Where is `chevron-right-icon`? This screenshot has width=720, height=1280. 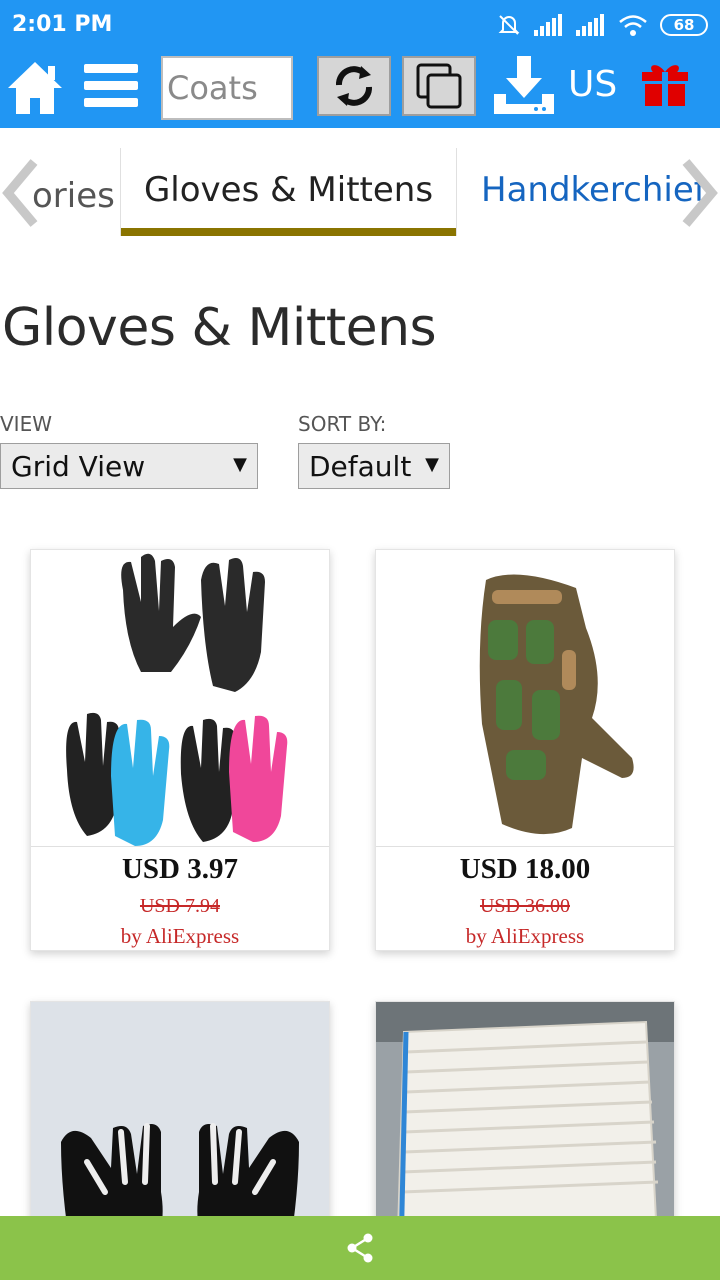 chevron-right-icon is located at coordinates (700, 193).